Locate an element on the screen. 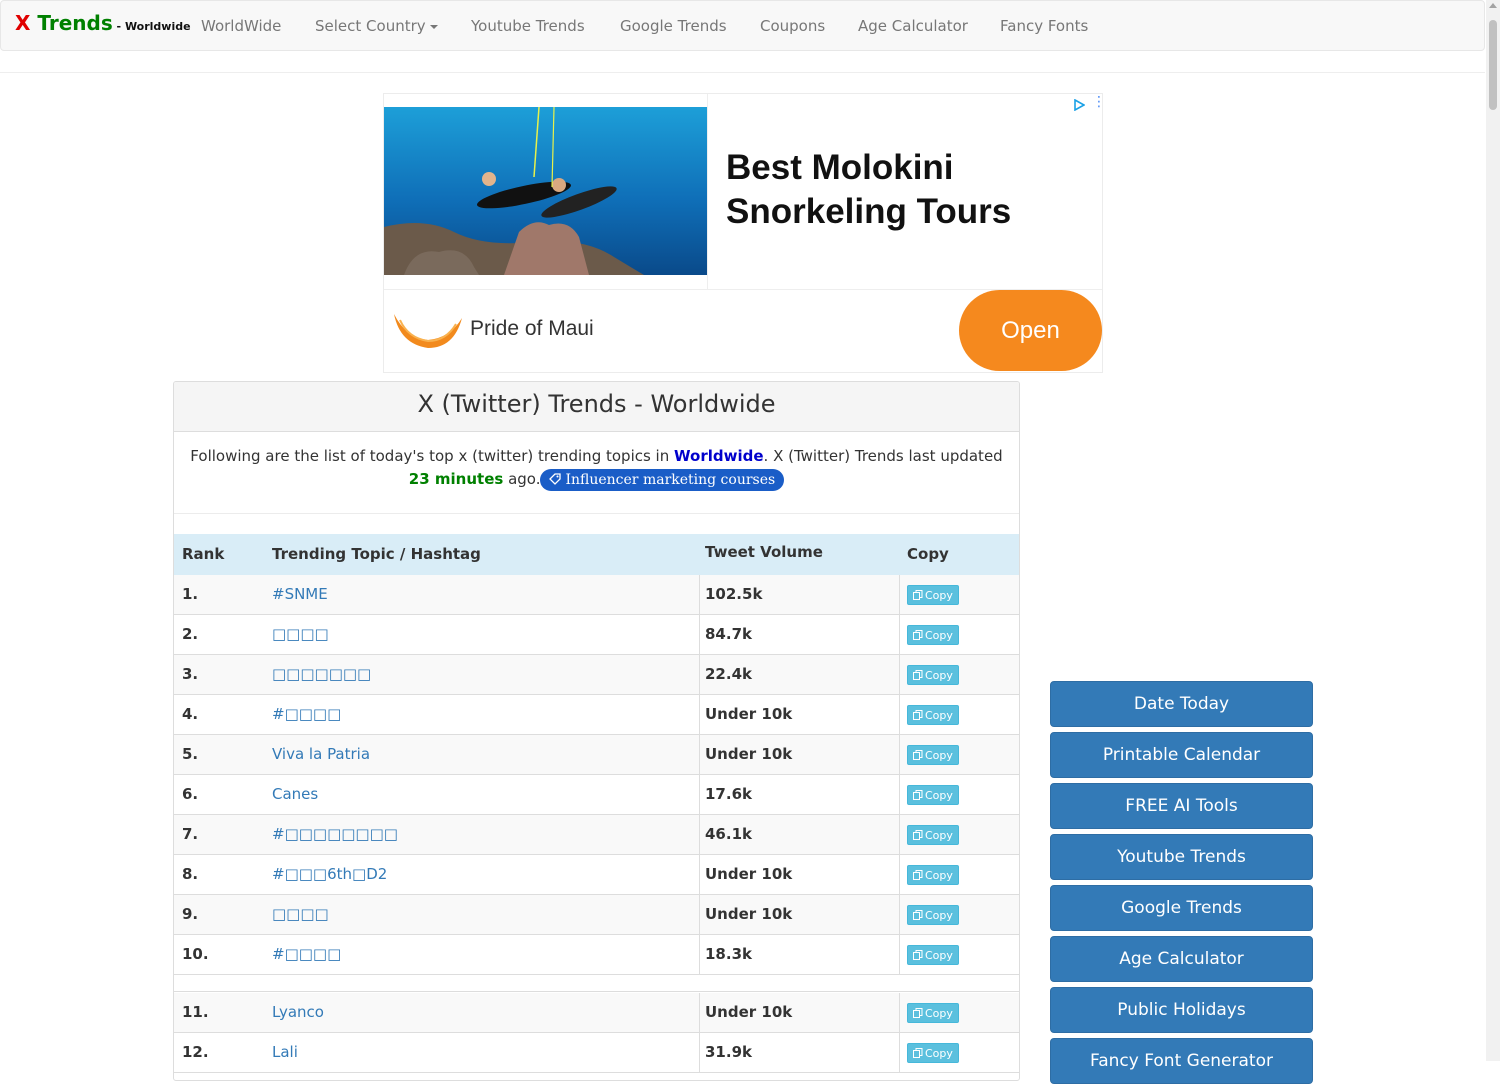 The width and height of the screenshot is (1500, 1084). sidebar-button: Date Today is located at coordinates (1181, 704).